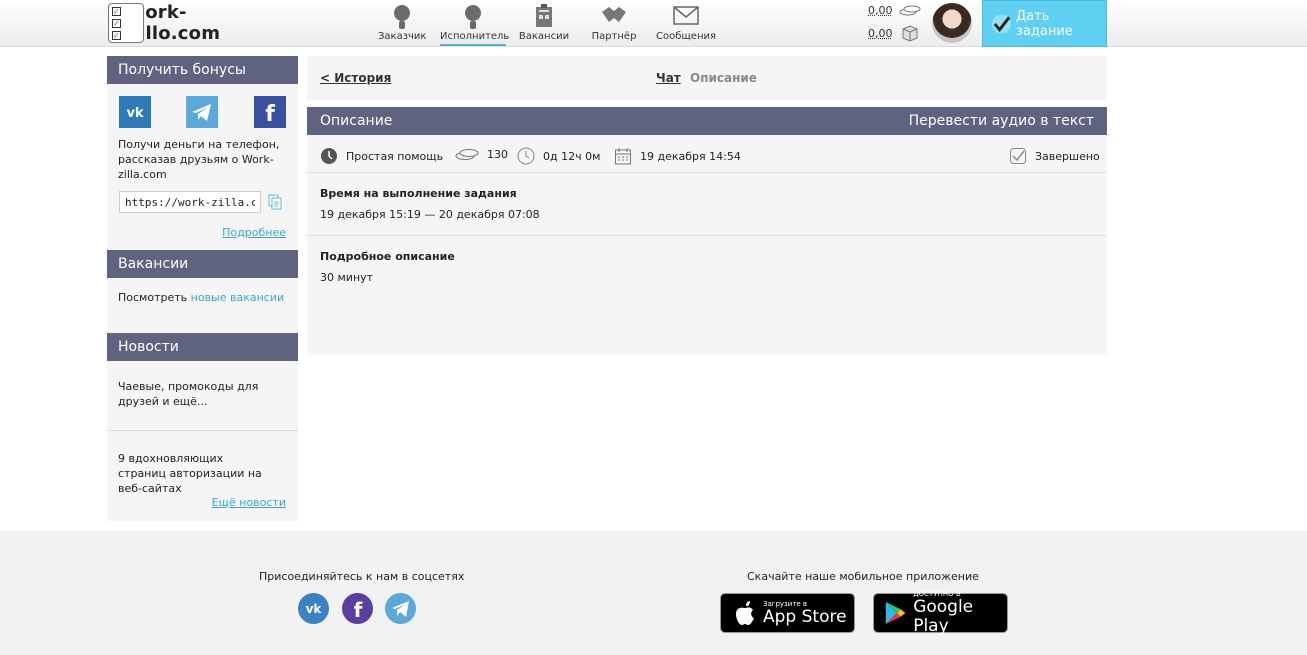  I want to click on news-title: Новости, so click(202, 347).